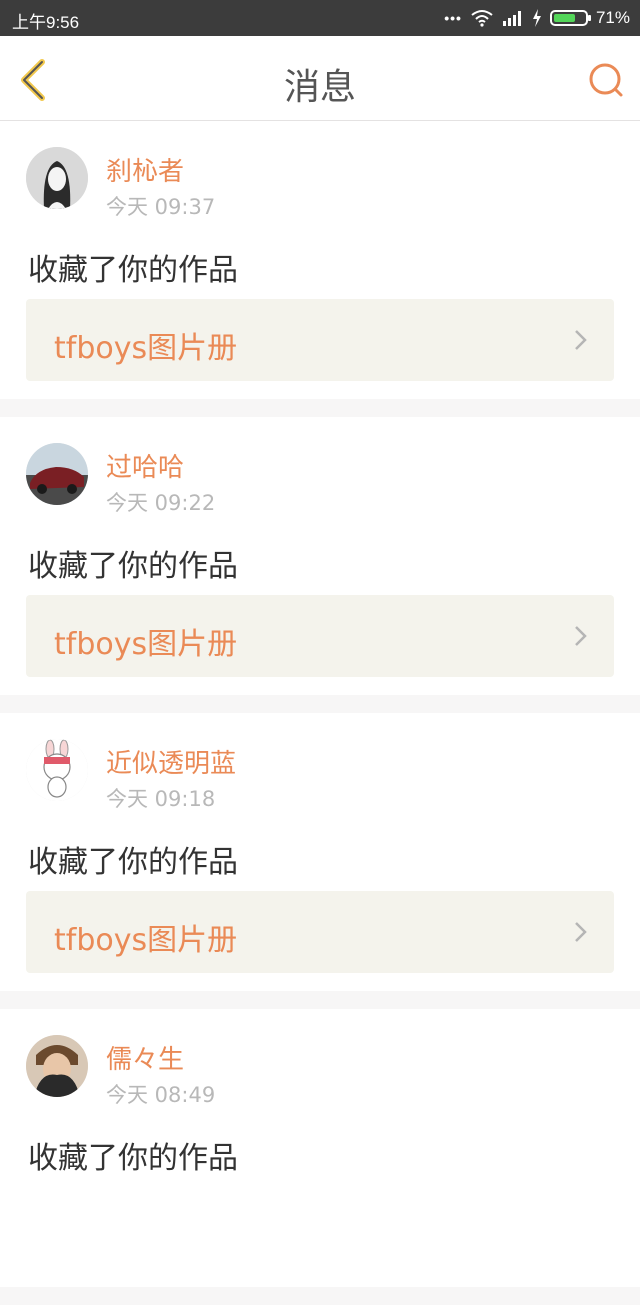 The height and width of the screenshot is (1305, 640). I want to click on timestamp: 今天 08:49, so click(161, 1095).